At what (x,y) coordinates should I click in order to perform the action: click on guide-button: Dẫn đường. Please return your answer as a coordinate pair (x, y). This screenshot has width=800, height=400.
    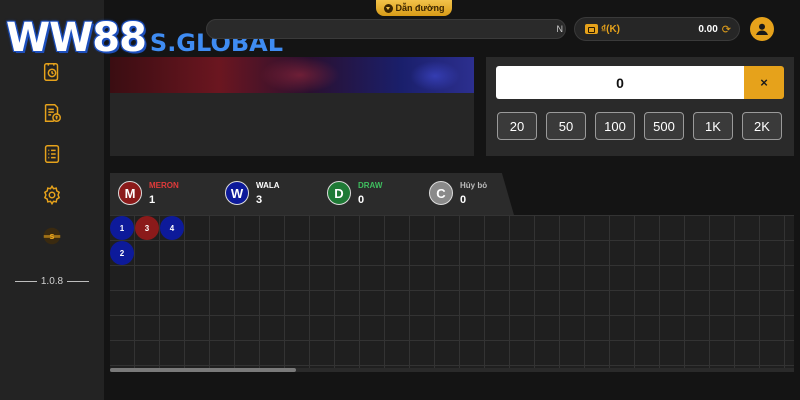
    Looking at the image, I should click on (414, 8).